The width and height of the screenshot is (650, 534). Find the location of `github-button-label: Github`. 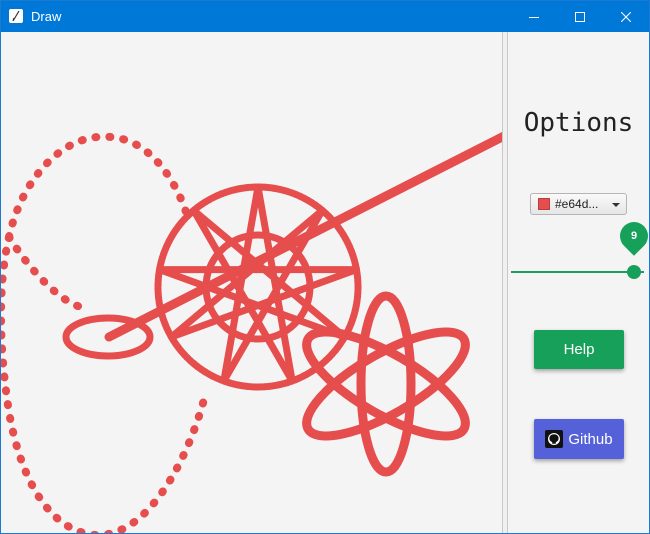

github-button-label: Github is located at coordinates (590, 439).